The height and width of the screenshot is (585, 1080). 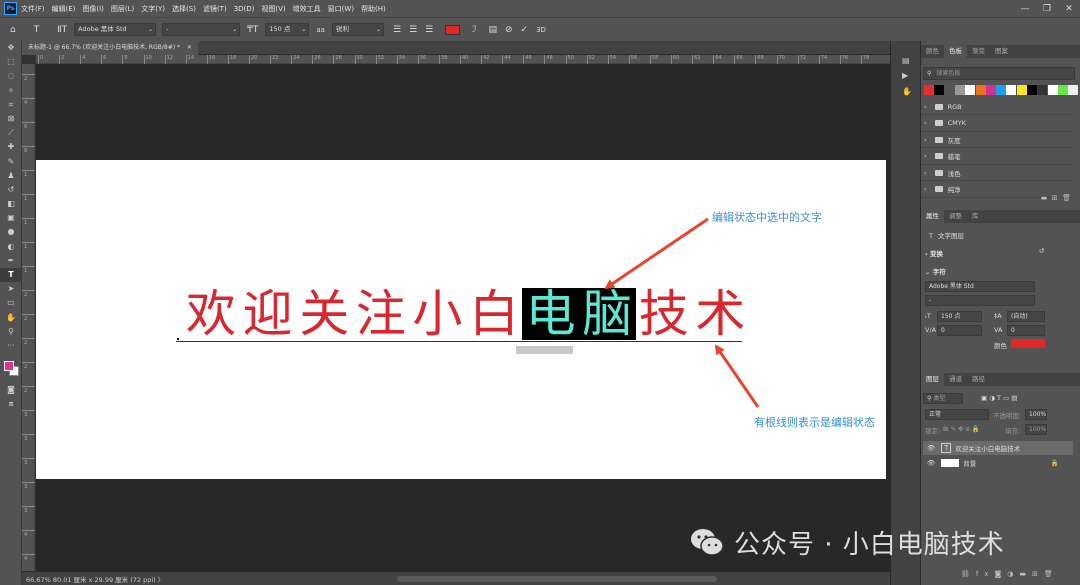 I want to click on prop-leading-field: (自动), so click(x=1026, y=316).